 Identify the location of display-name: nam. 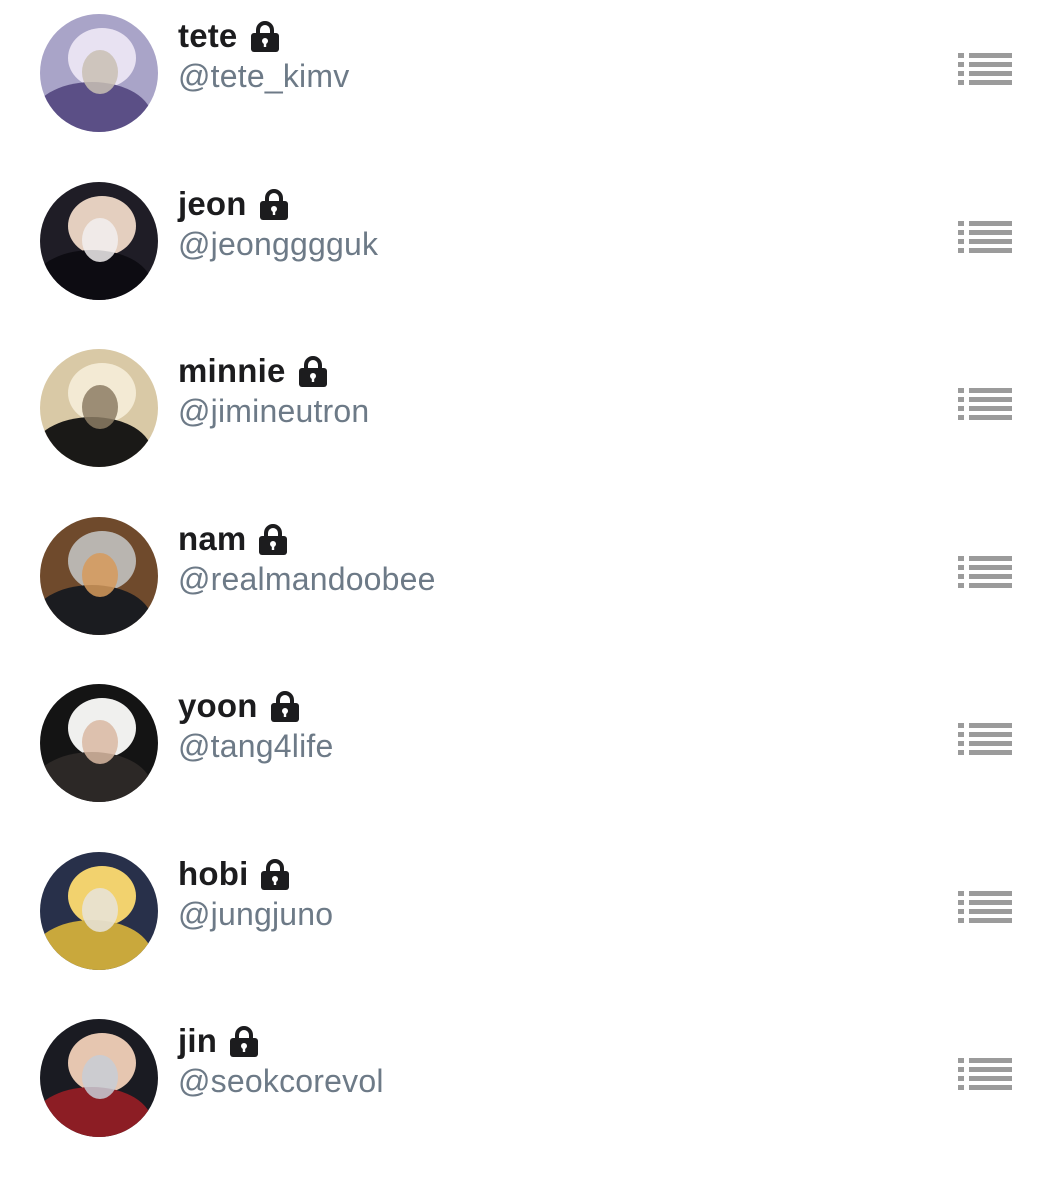
(212, 538).